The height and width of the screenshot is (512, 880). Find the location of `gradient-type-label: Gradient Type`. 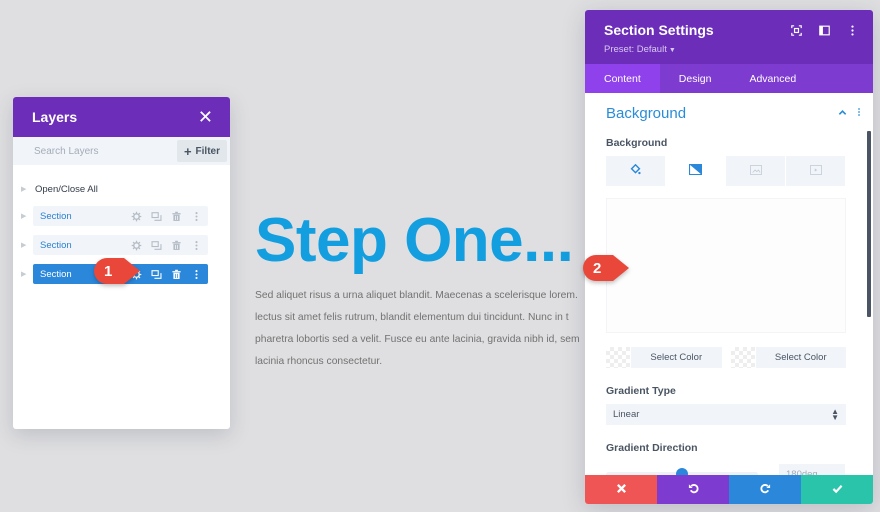

gradient-type-label: Gradient Type is located at coordinates (641, 391).